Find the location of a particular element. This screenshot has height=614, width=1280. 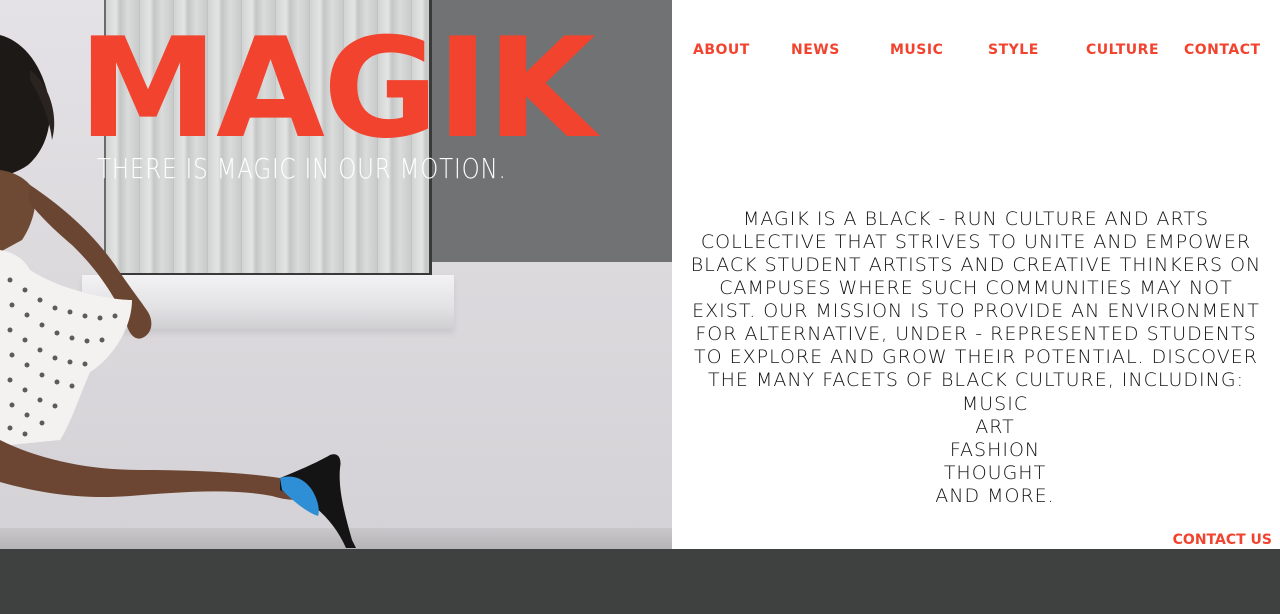

main-nav: ABOUT NEWS MUSIC STYLE CULTURE CONTACT is located at coordinates (976, 52).